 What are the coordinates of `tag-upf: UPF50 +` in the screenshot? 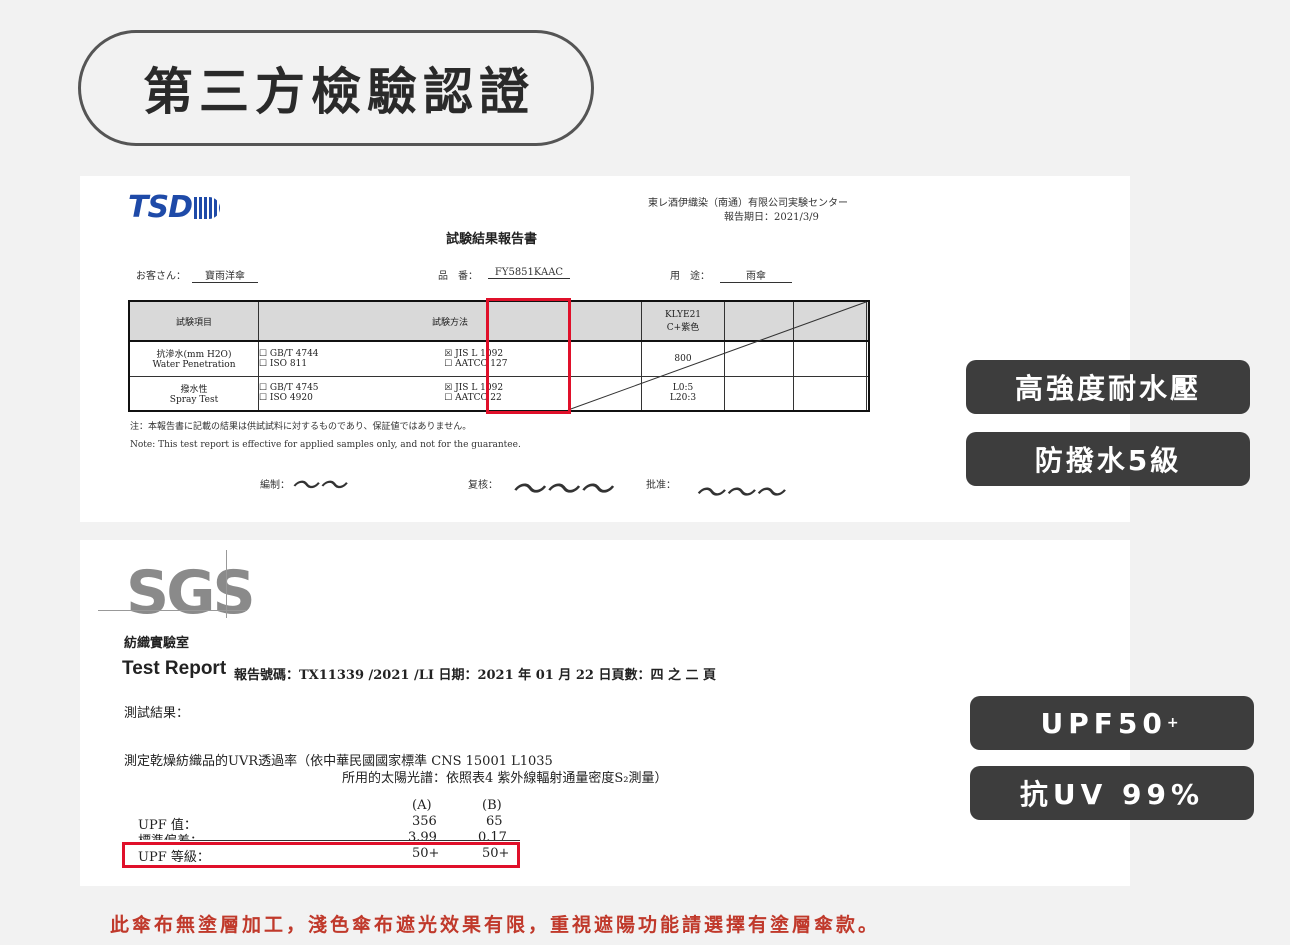 It's located at (1112, 723).